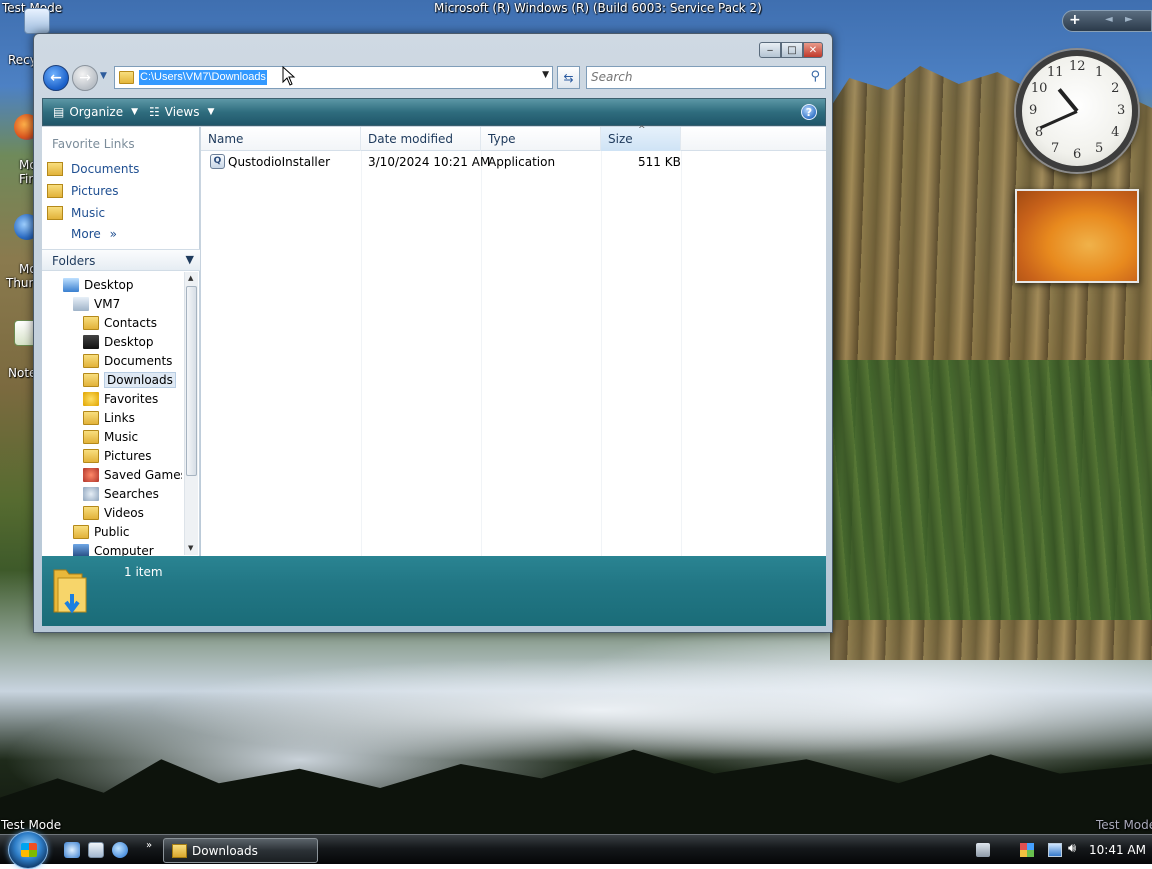  What do you see at coordinates (1068, 100) in the screenshot?
I see `clock-hour-hand` at bounding box center [1068, 100].